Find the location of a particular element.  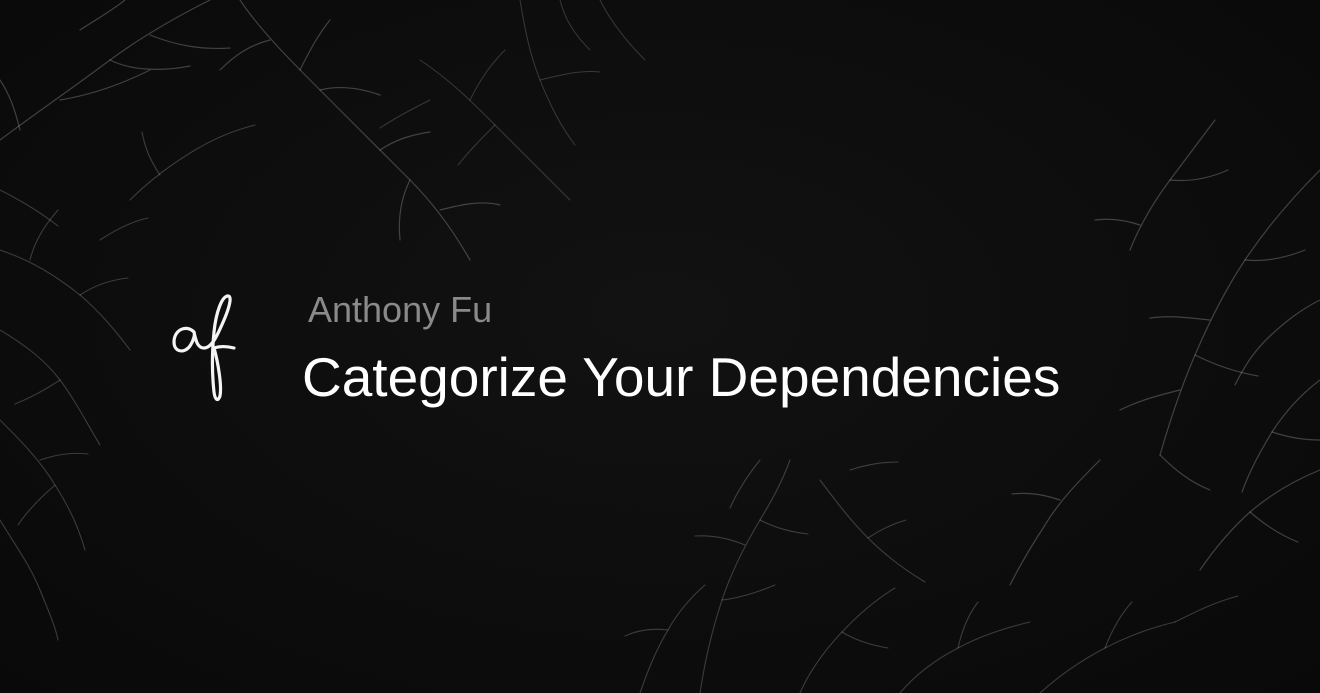

post-title: Categorize Your Dependencies is located at coordinates (681, 377).